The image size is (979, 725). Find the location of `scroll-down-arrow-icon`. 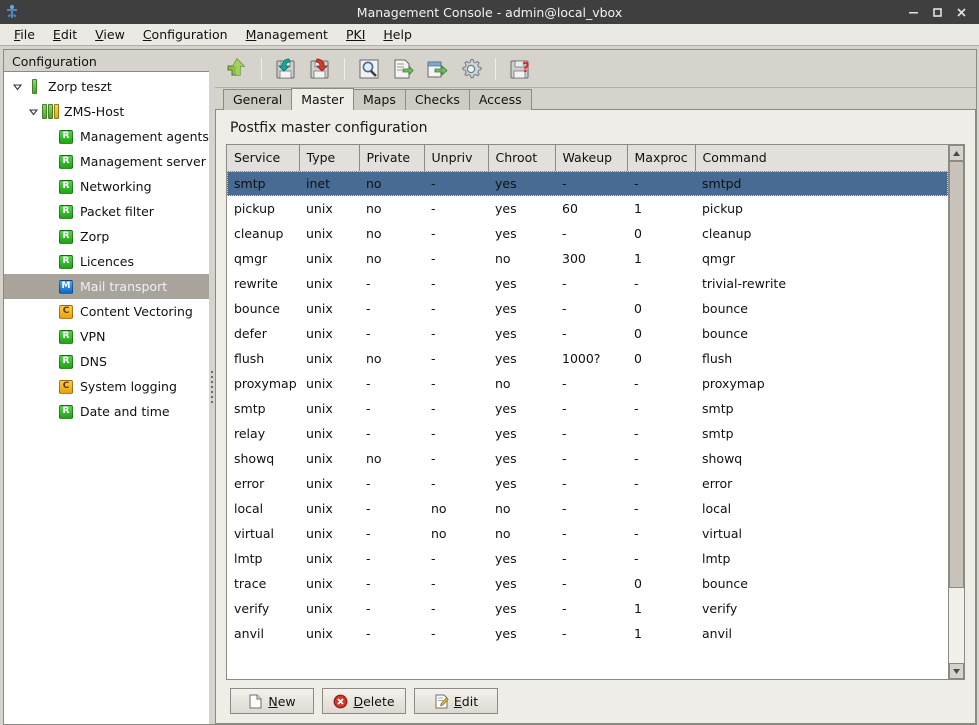

scroll-down-arrow-icon is located at coordinates (956, 671).